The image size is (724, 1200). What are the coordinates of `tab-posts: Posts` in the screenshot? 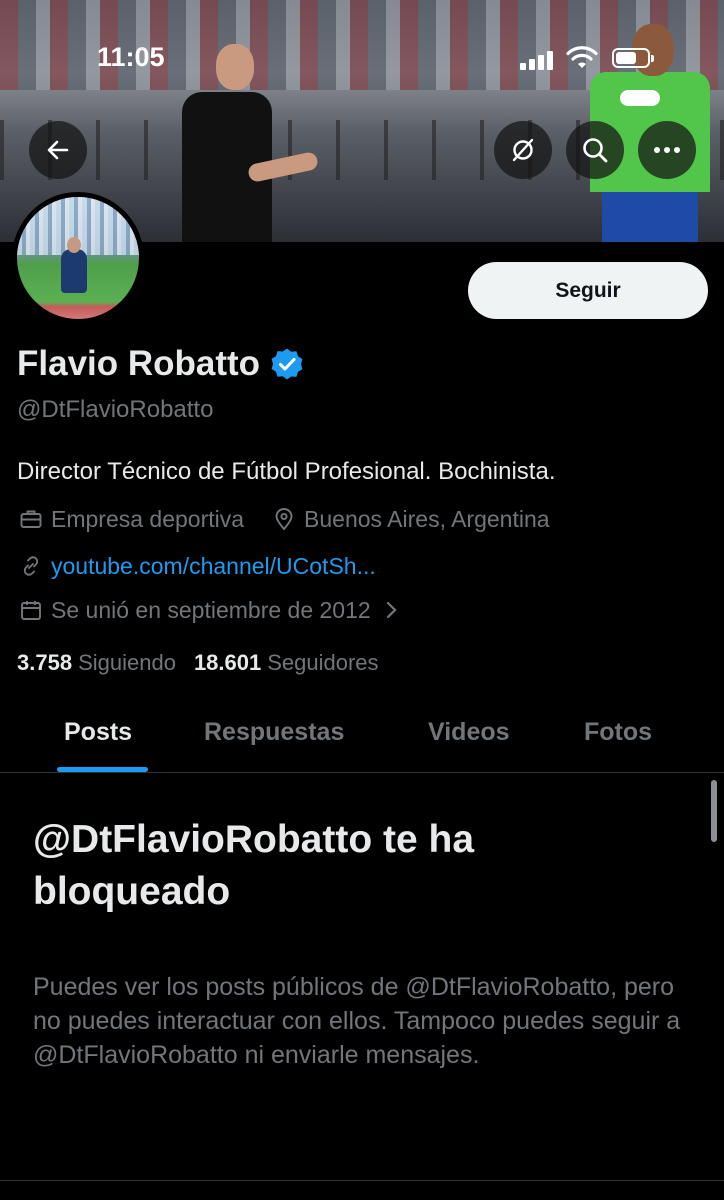 It's located at (98, 732).